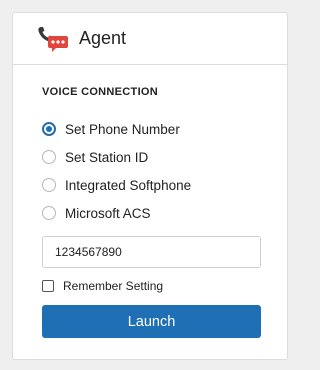  Describe the element at coordinates (108, 213) in the screenshot. I see `option-label: Microsoft ACS` at that location.